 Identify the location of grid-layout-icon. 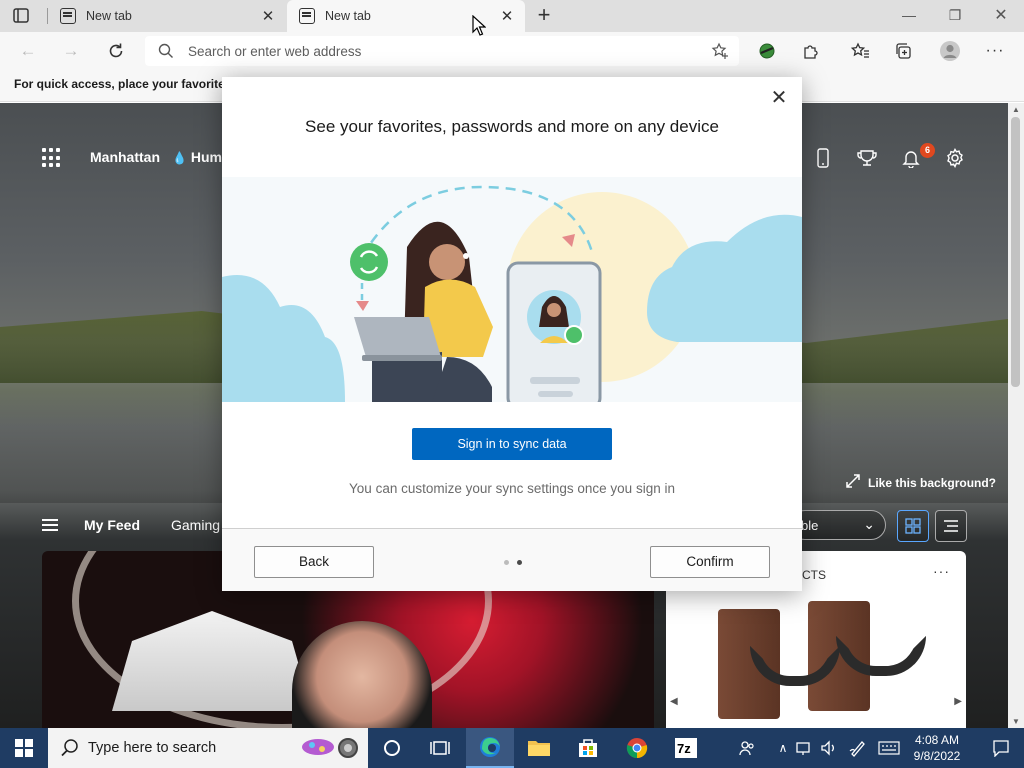
(913, 526).